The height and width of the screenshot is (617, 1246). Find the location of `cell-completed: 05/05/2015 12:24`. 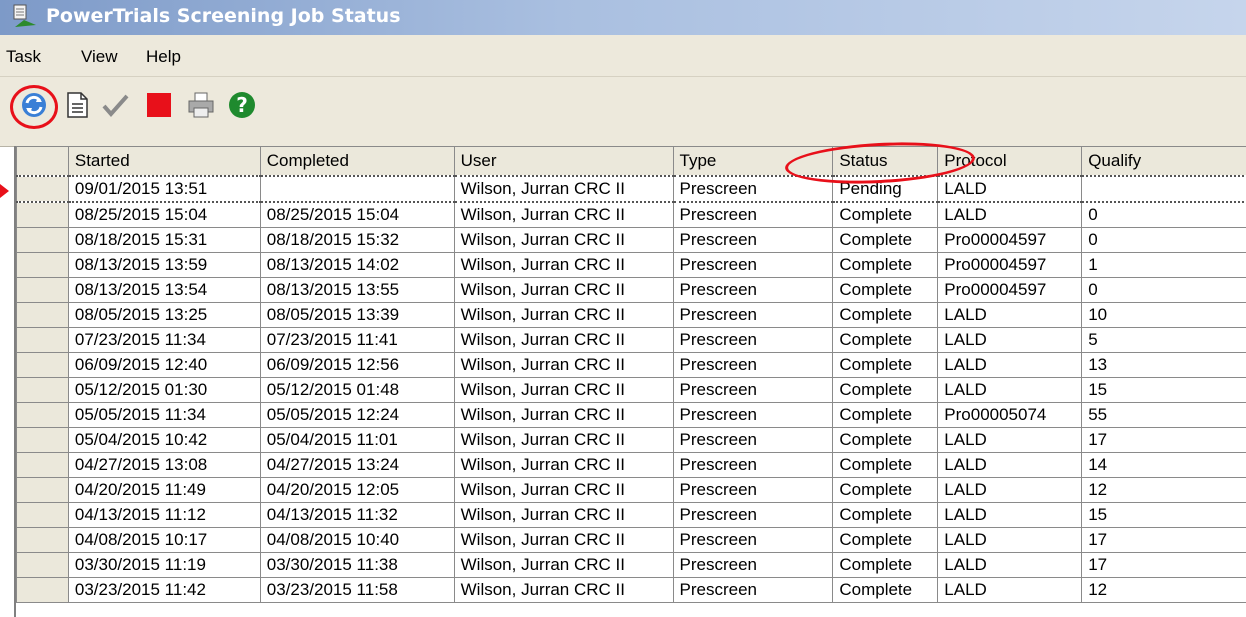

cell-completed: 05/05/2015 12:24 is located at coordinates (357, 415).